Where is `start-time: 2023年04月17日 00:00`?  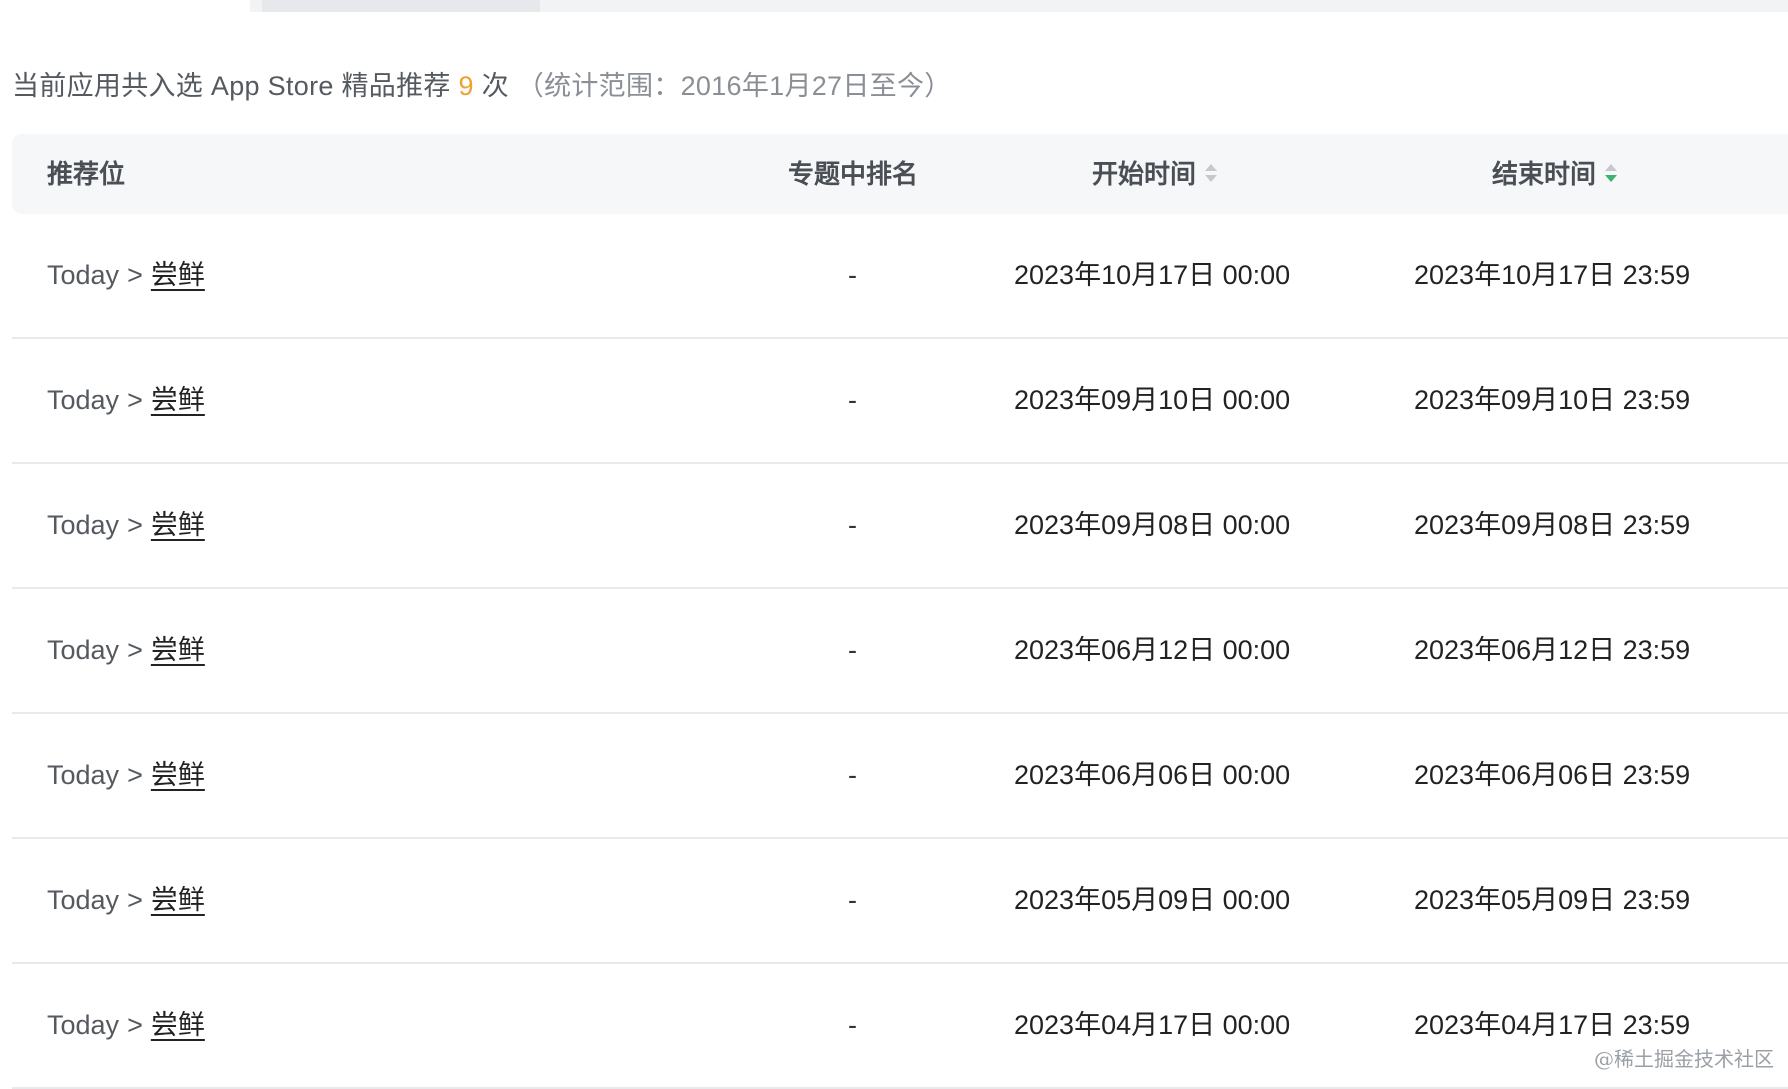 start-time: 2023年04月17日 00:00 is located at coordinates (1152, 1025).